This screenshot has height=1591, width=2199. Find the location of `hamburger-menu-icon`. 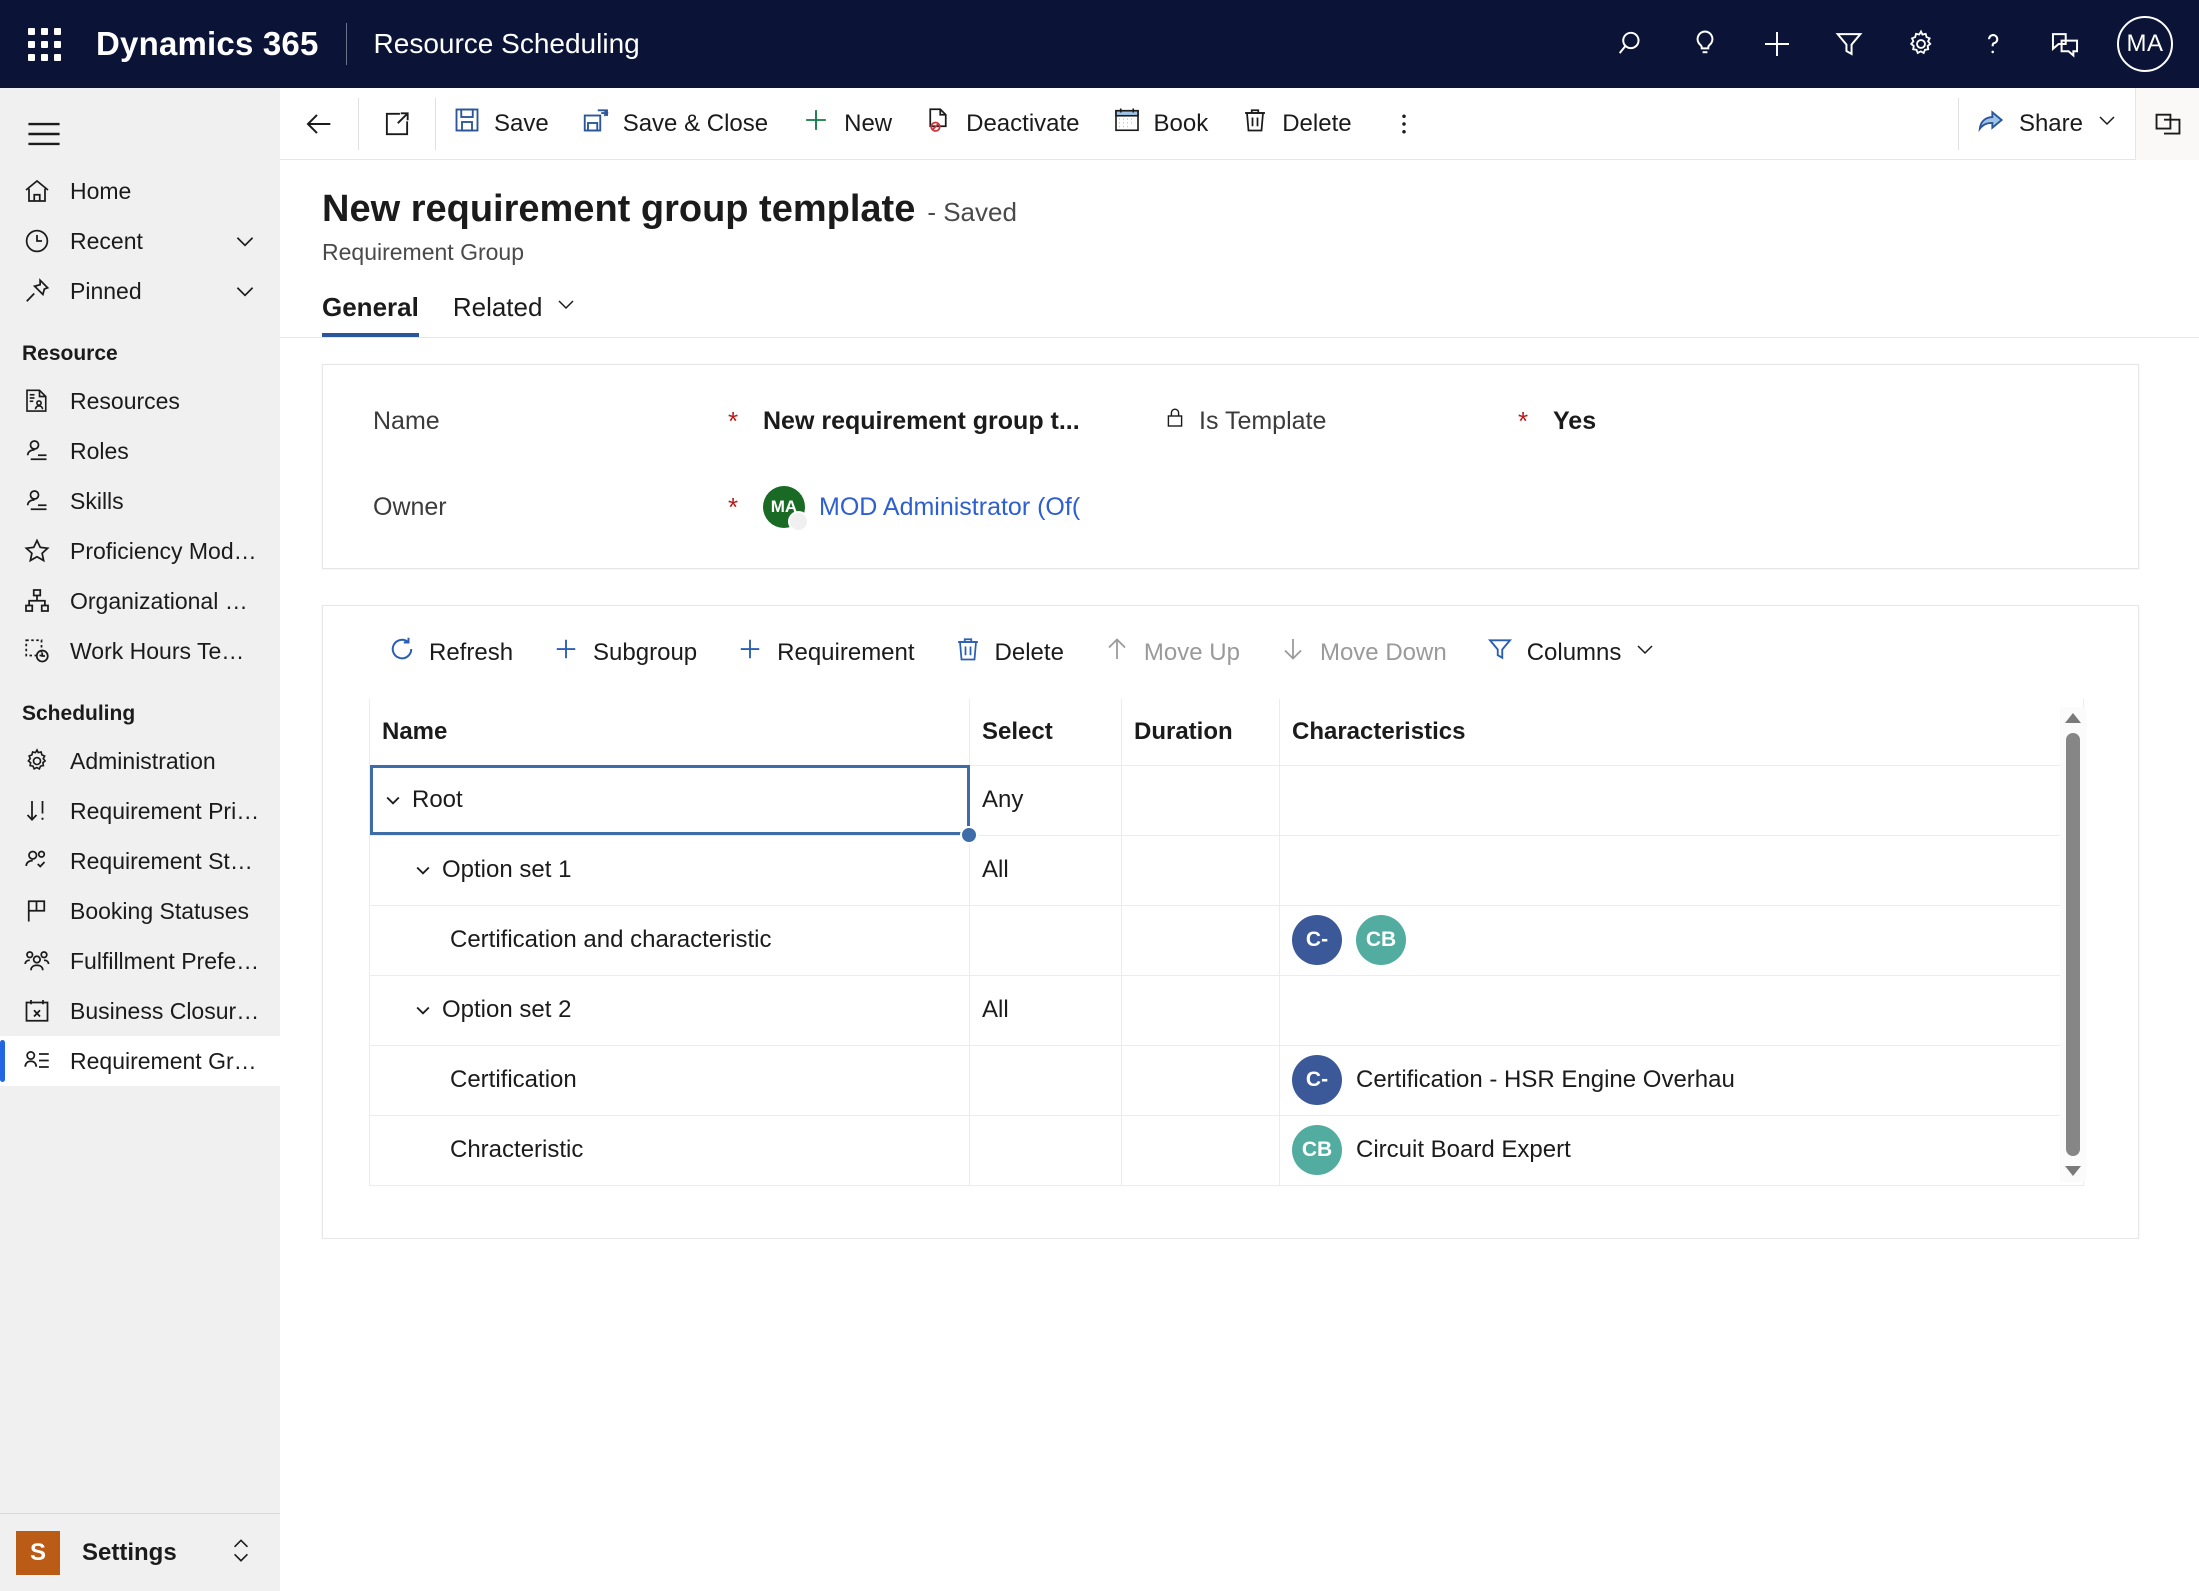

hamburger-menu-icon is located at coordinates (44, 134).